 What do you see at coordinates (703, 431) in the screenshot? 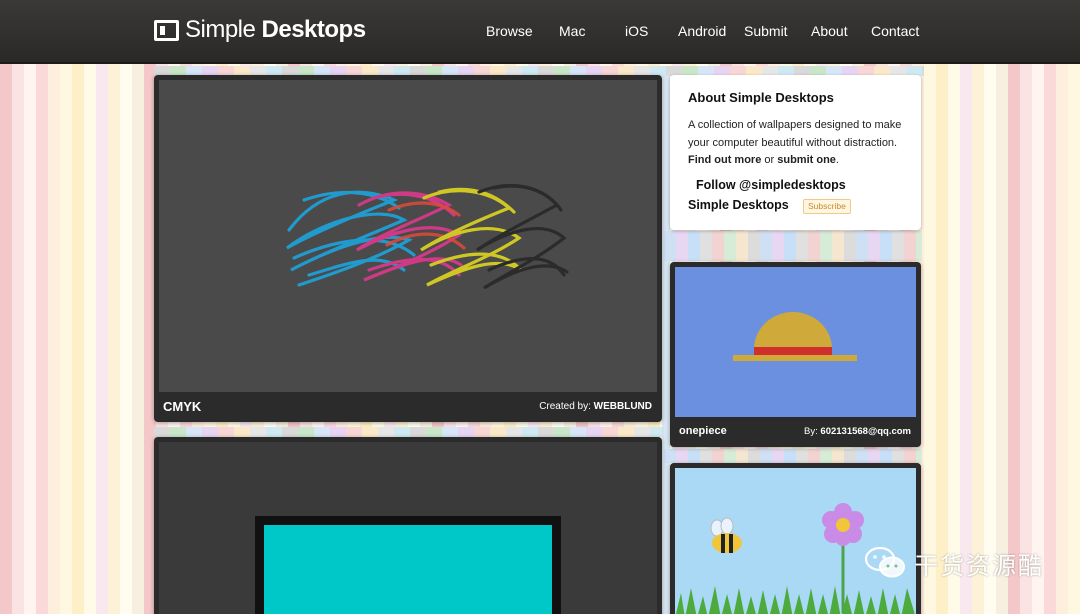
I see `onepiece-title: onepiece` at bounding box center [703, 431].